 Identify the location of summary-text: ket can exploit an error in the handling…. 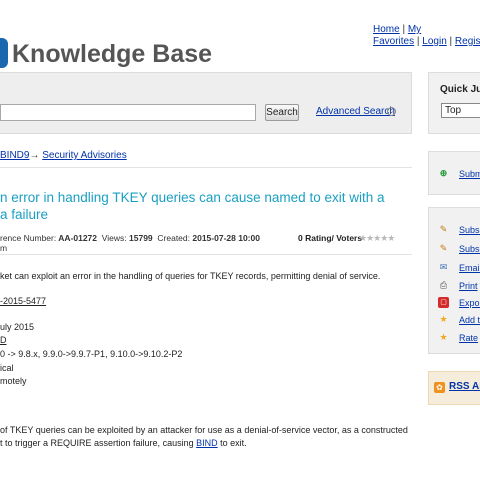
(190, 276).